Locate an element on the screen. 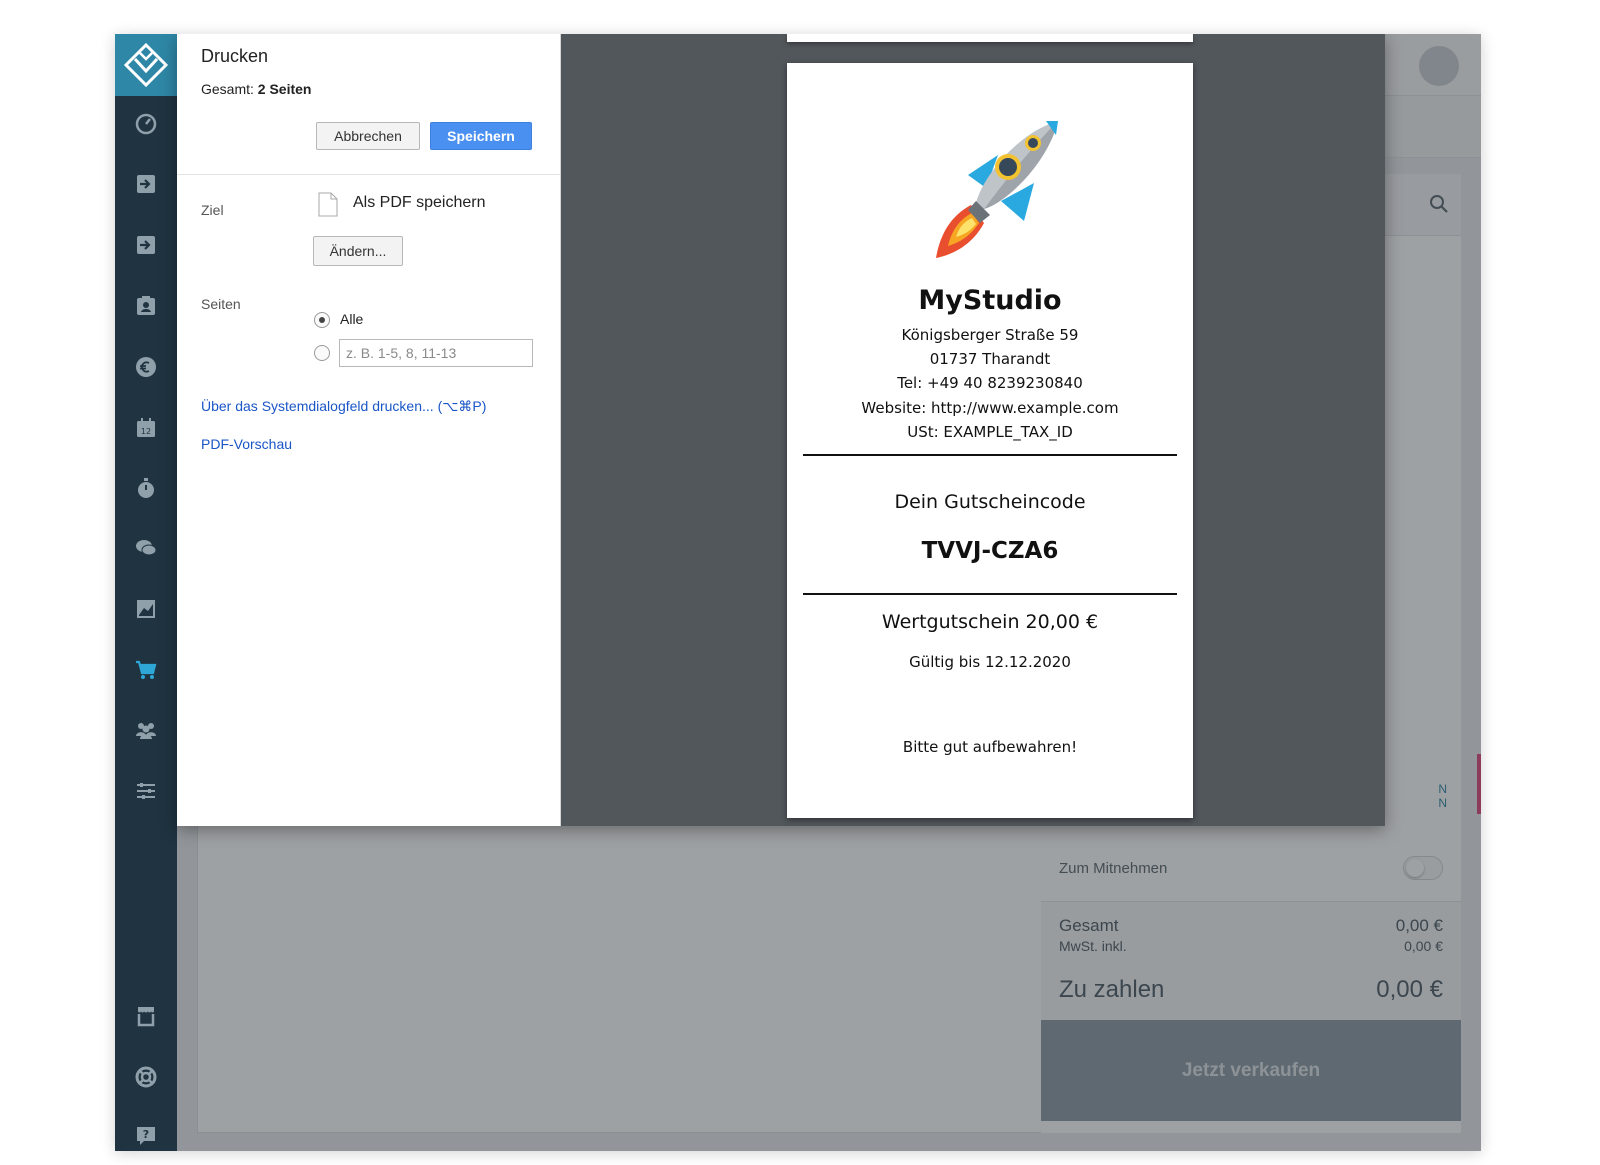  pages-all-radio is located at coordinates (322, 320).